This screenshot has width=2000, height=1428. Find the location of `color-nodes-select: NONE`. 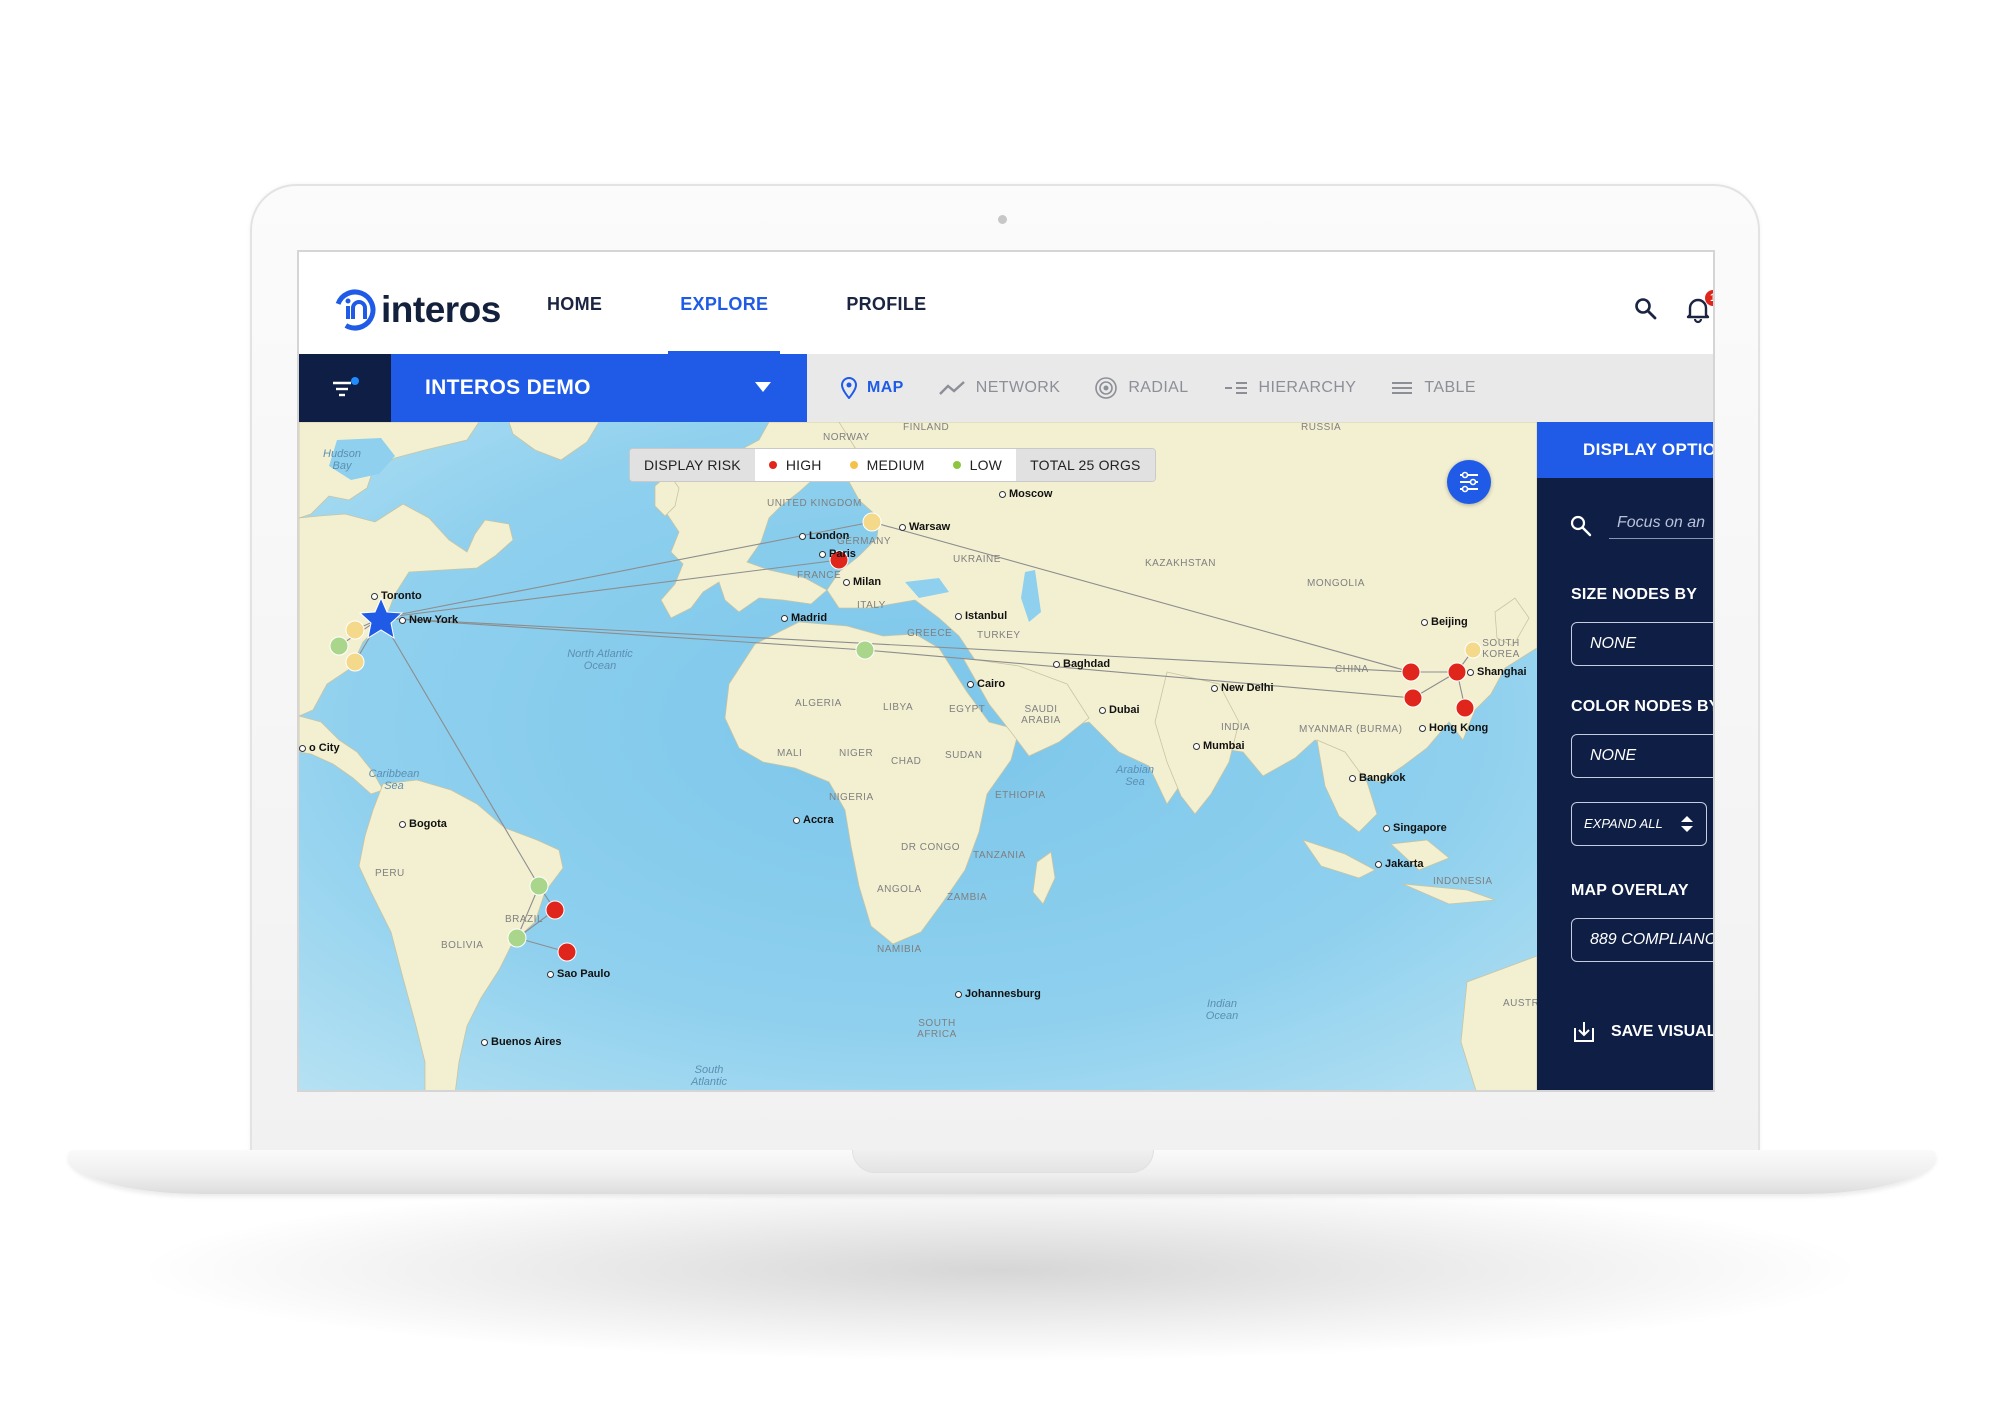

color-nodes-select: NONE is located at coordinates (1642, 756).